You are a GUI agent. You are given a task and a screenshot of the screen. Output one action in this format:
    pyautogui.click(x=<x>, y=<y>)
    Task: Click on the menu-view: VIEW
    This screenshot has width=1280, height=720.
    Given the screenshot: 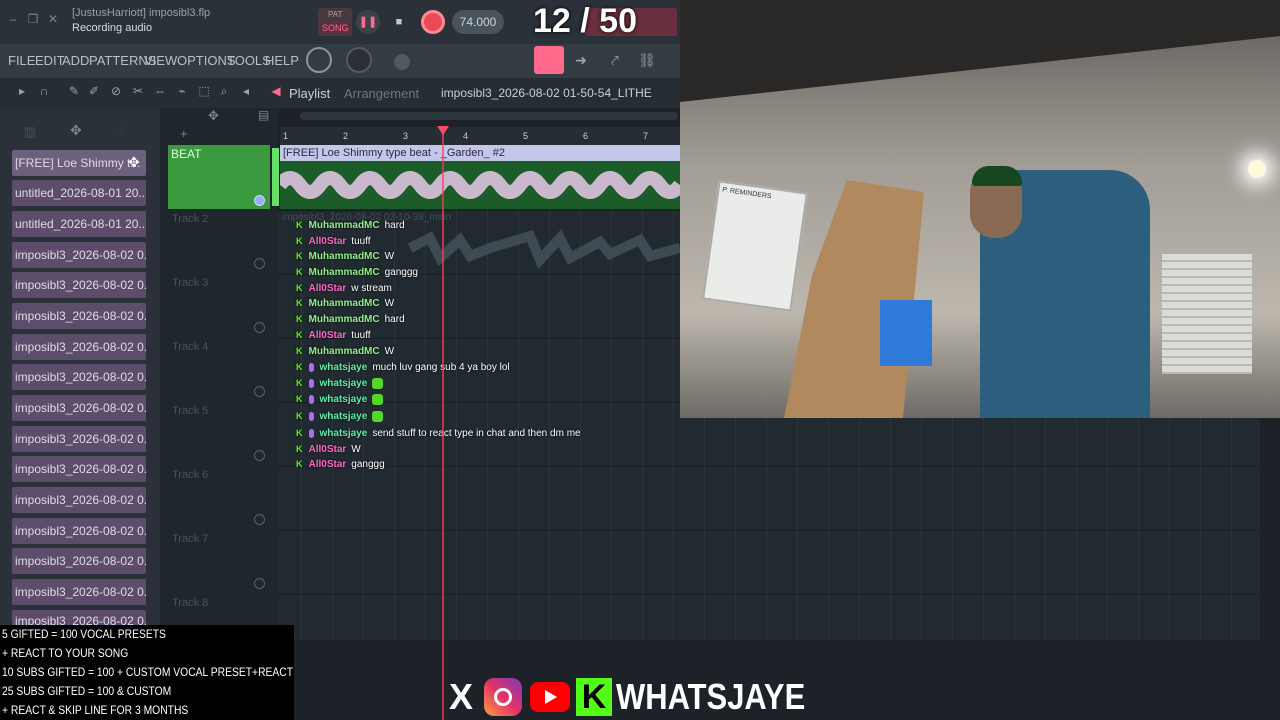 What is the action you would take?
    pyautogui.click(x=160, y=60)
    